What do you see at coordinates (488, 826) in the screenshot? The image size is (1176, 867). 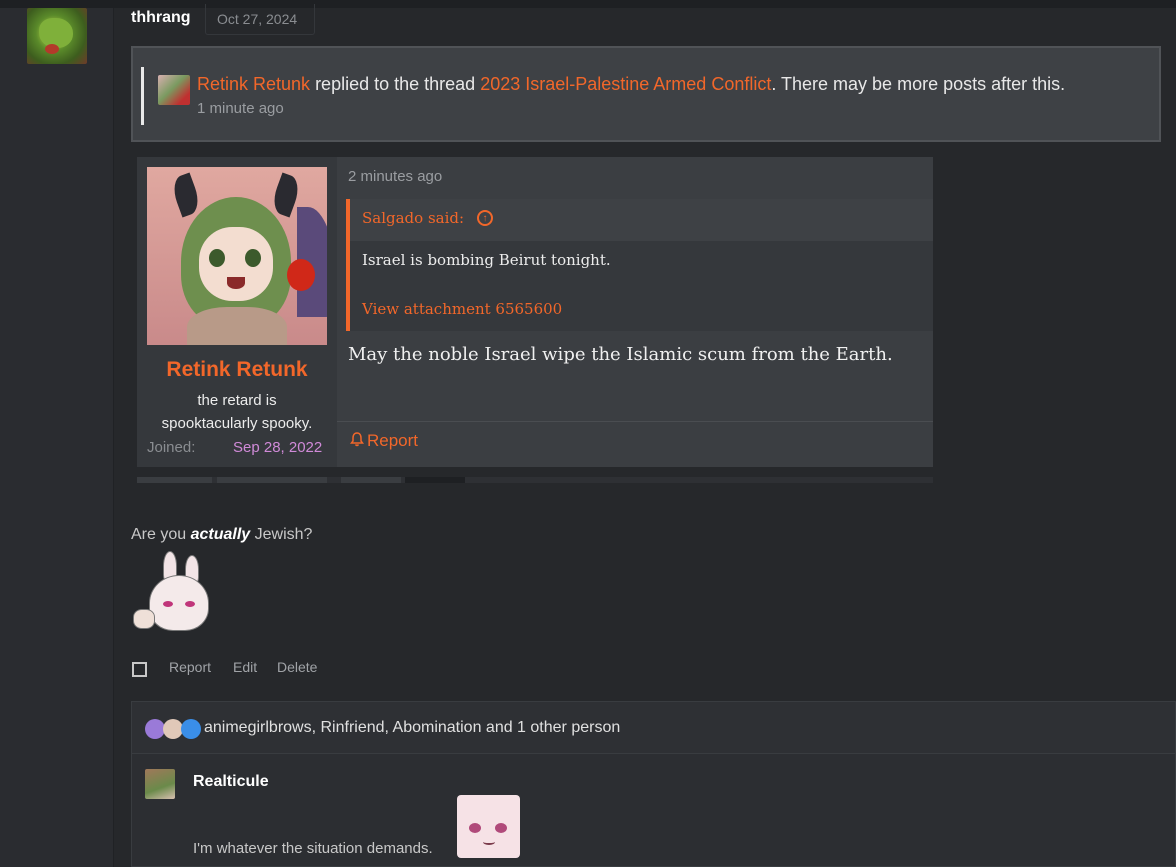 I see `smug-girl-sticker` at bounding box center [488, 826].